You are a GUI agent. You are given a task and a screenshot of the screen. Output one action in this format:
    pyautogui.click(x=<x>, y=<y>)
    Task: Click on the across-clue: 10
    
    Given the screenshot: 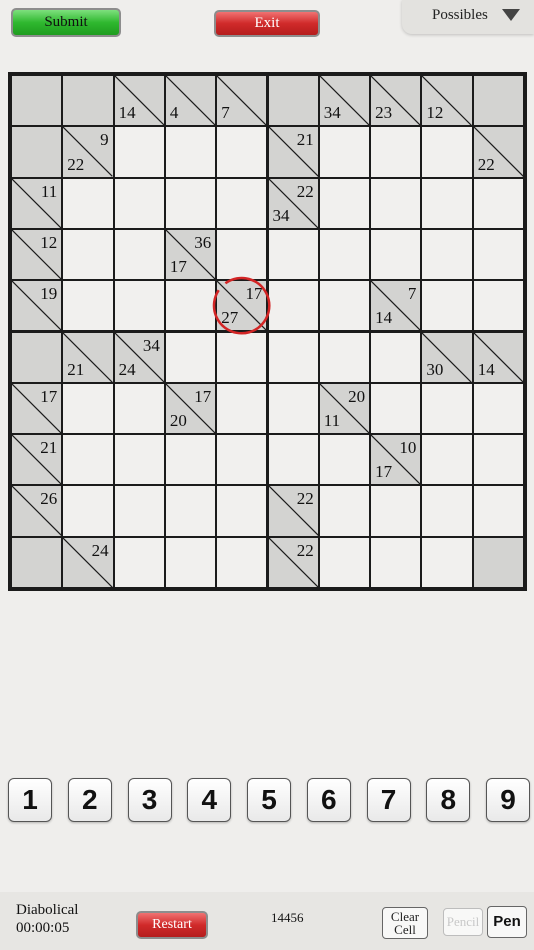 What is the action you would take?
    pyautogui.click(x=408, y=448)
    